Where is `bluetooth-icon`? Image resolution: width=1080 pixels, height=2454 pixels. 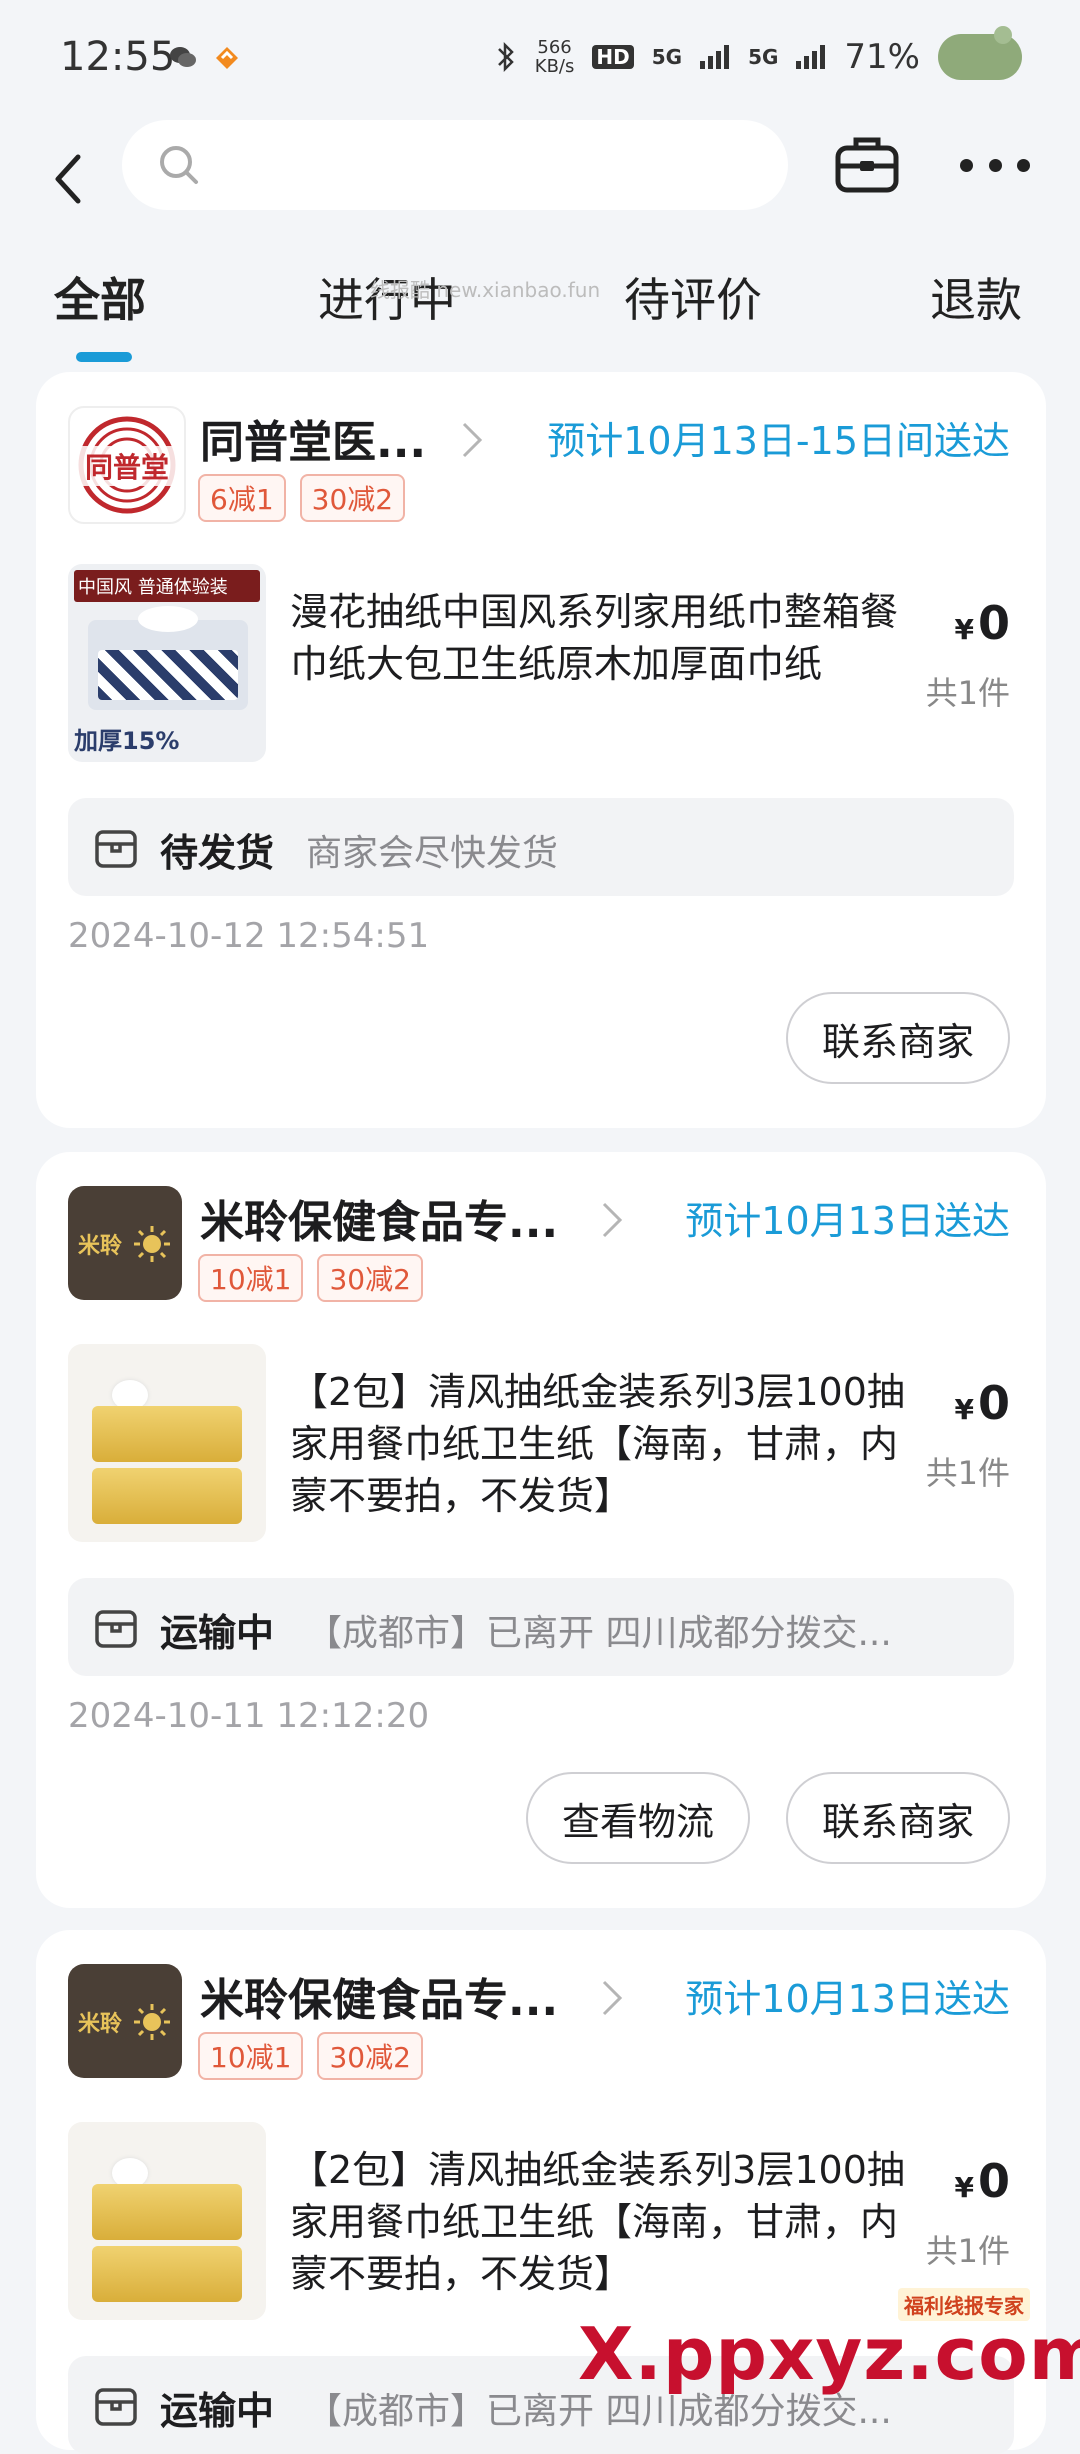 bluetooth-icon is located at coordinates (505, 57).